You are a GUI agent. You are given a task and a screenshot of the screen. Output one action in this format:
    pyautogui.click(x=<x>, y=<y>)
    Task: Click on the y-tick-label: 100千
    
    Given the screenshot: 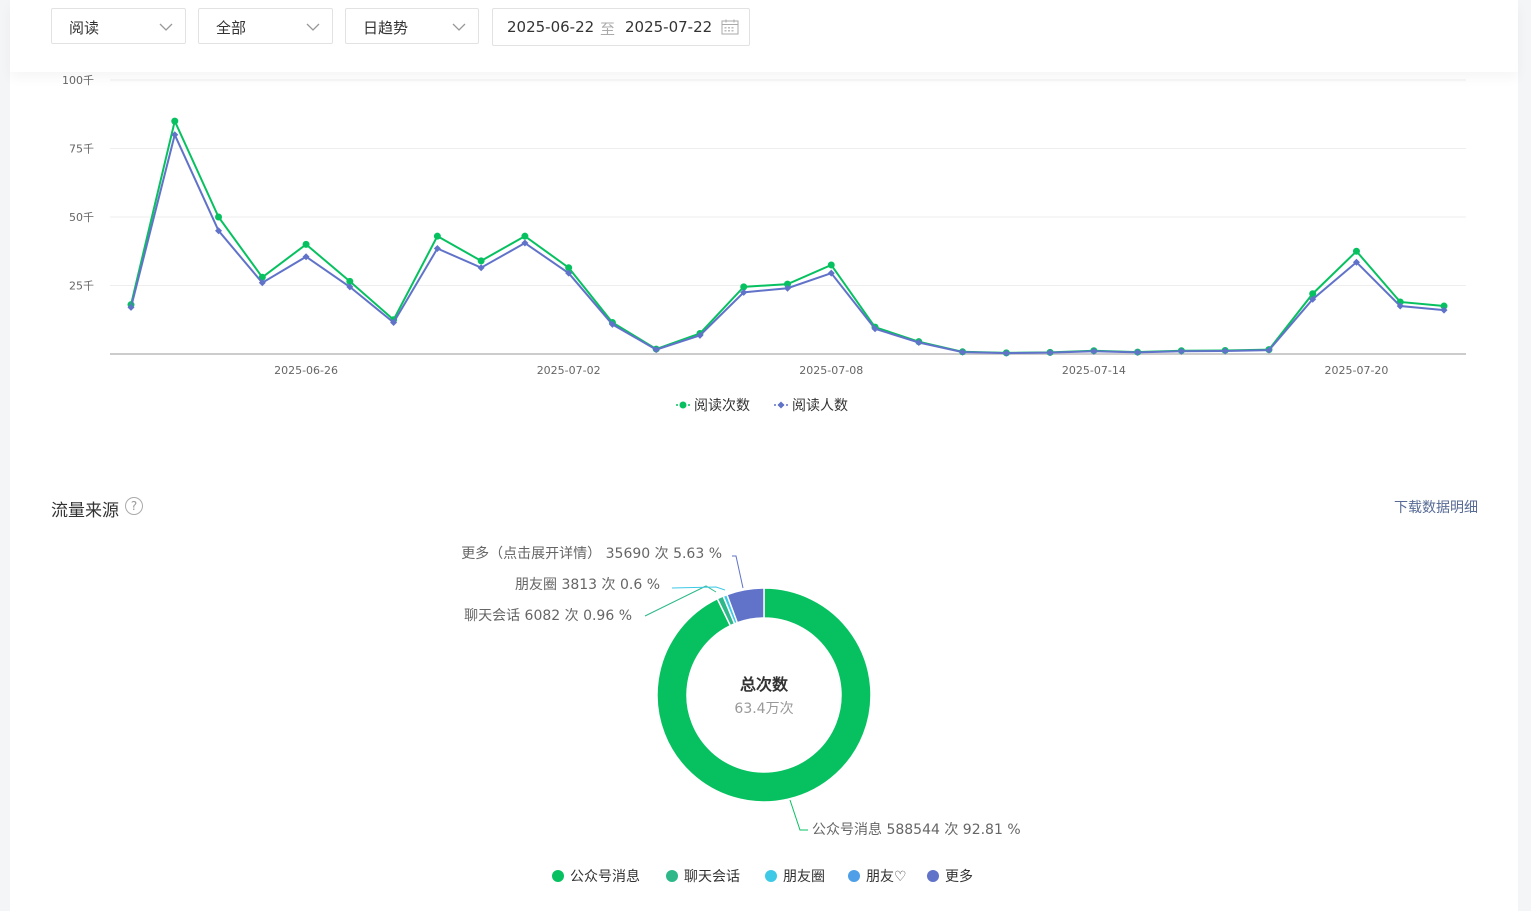 What is the action you would take?
    pyautogui.click(x=78, y=80)
    